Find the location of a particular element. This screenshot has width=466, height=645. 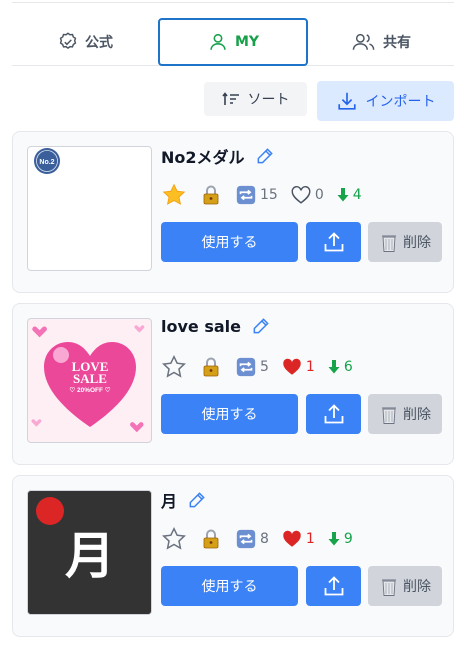

sort-button: ソート is located at coordinates (255, 99).